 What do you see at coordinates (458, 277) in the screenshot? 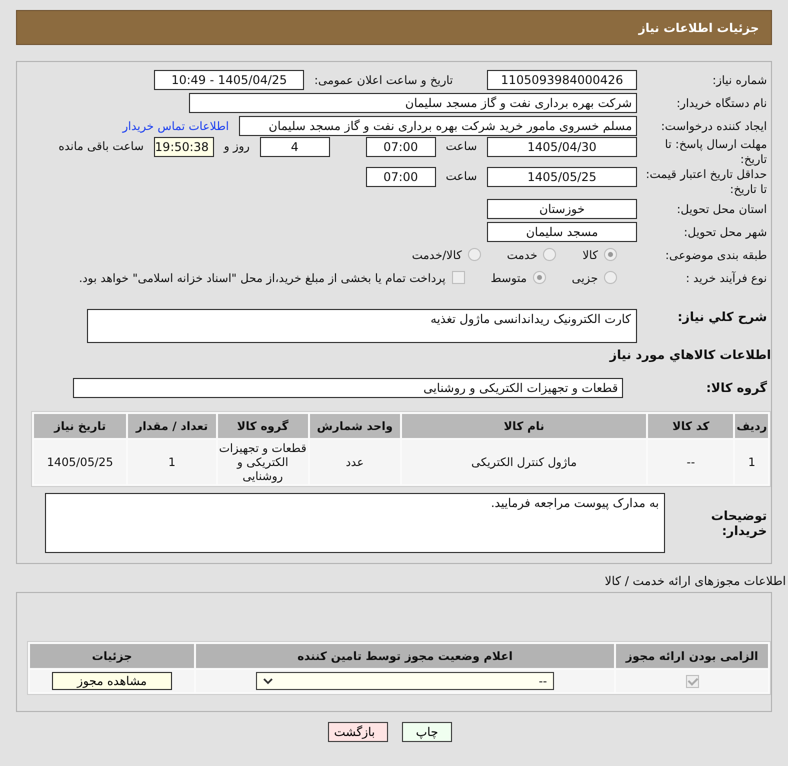
I see `checkbox` at bounding box center [458, 277].